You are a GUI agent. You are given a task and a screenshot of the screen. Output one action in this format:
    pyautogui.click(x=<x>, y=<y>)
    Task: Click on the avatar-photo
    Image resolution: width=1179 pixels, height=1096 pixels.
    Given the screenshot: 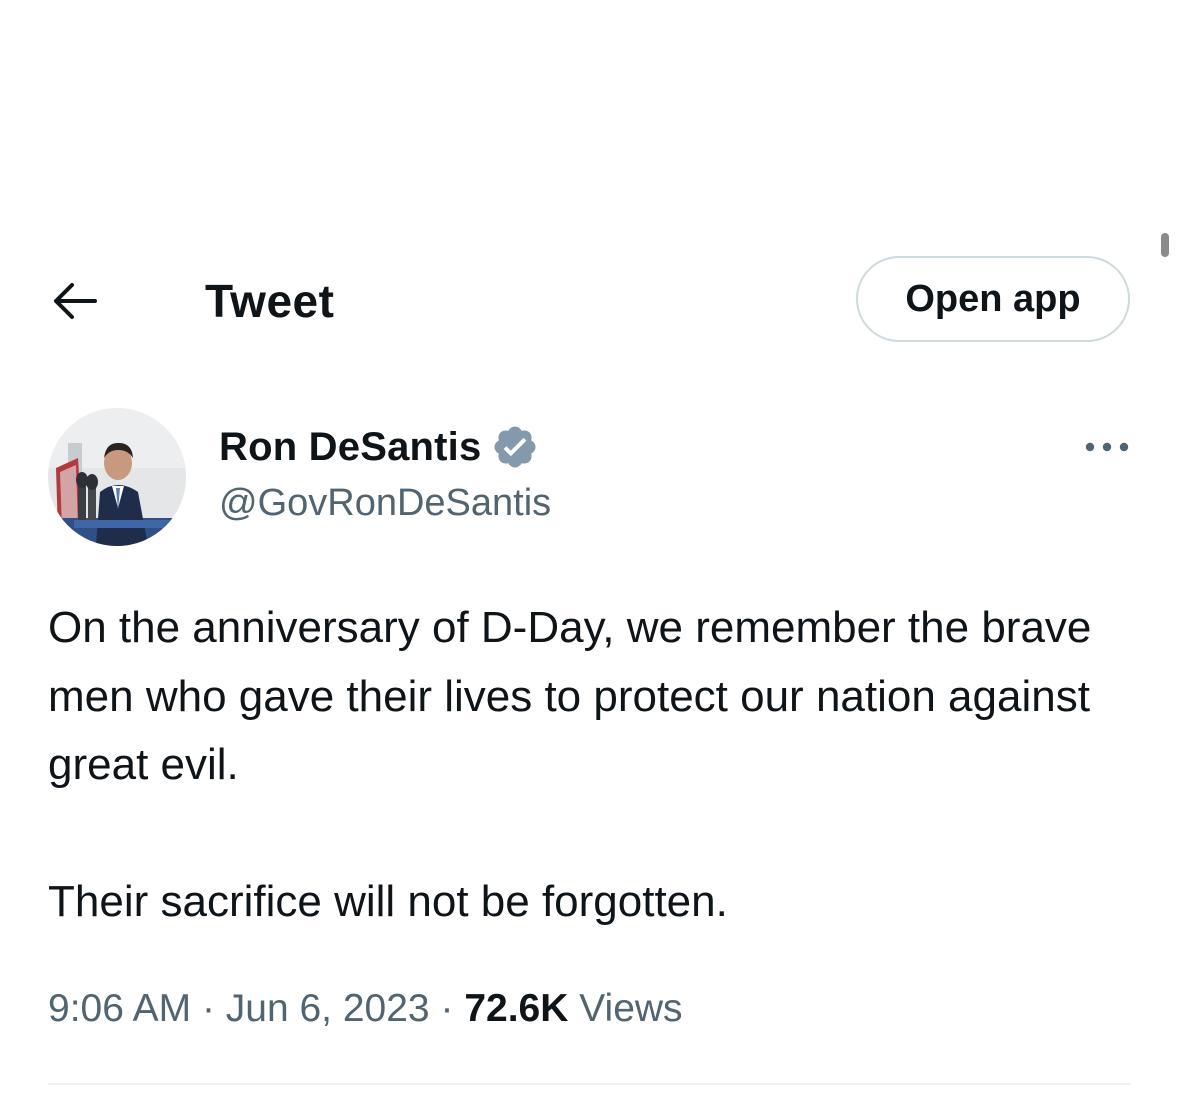 What is the action you would take?
    pyautogui.click(x=117, y=477)
    